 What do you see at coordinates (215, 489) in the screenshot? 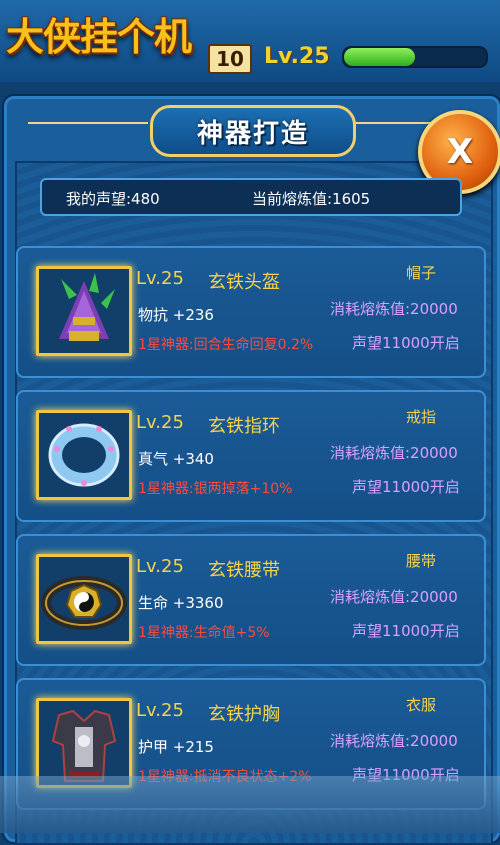
I see `item-bonus: 1星神器:银两掉落+10%` at bounding box center [215, 489].